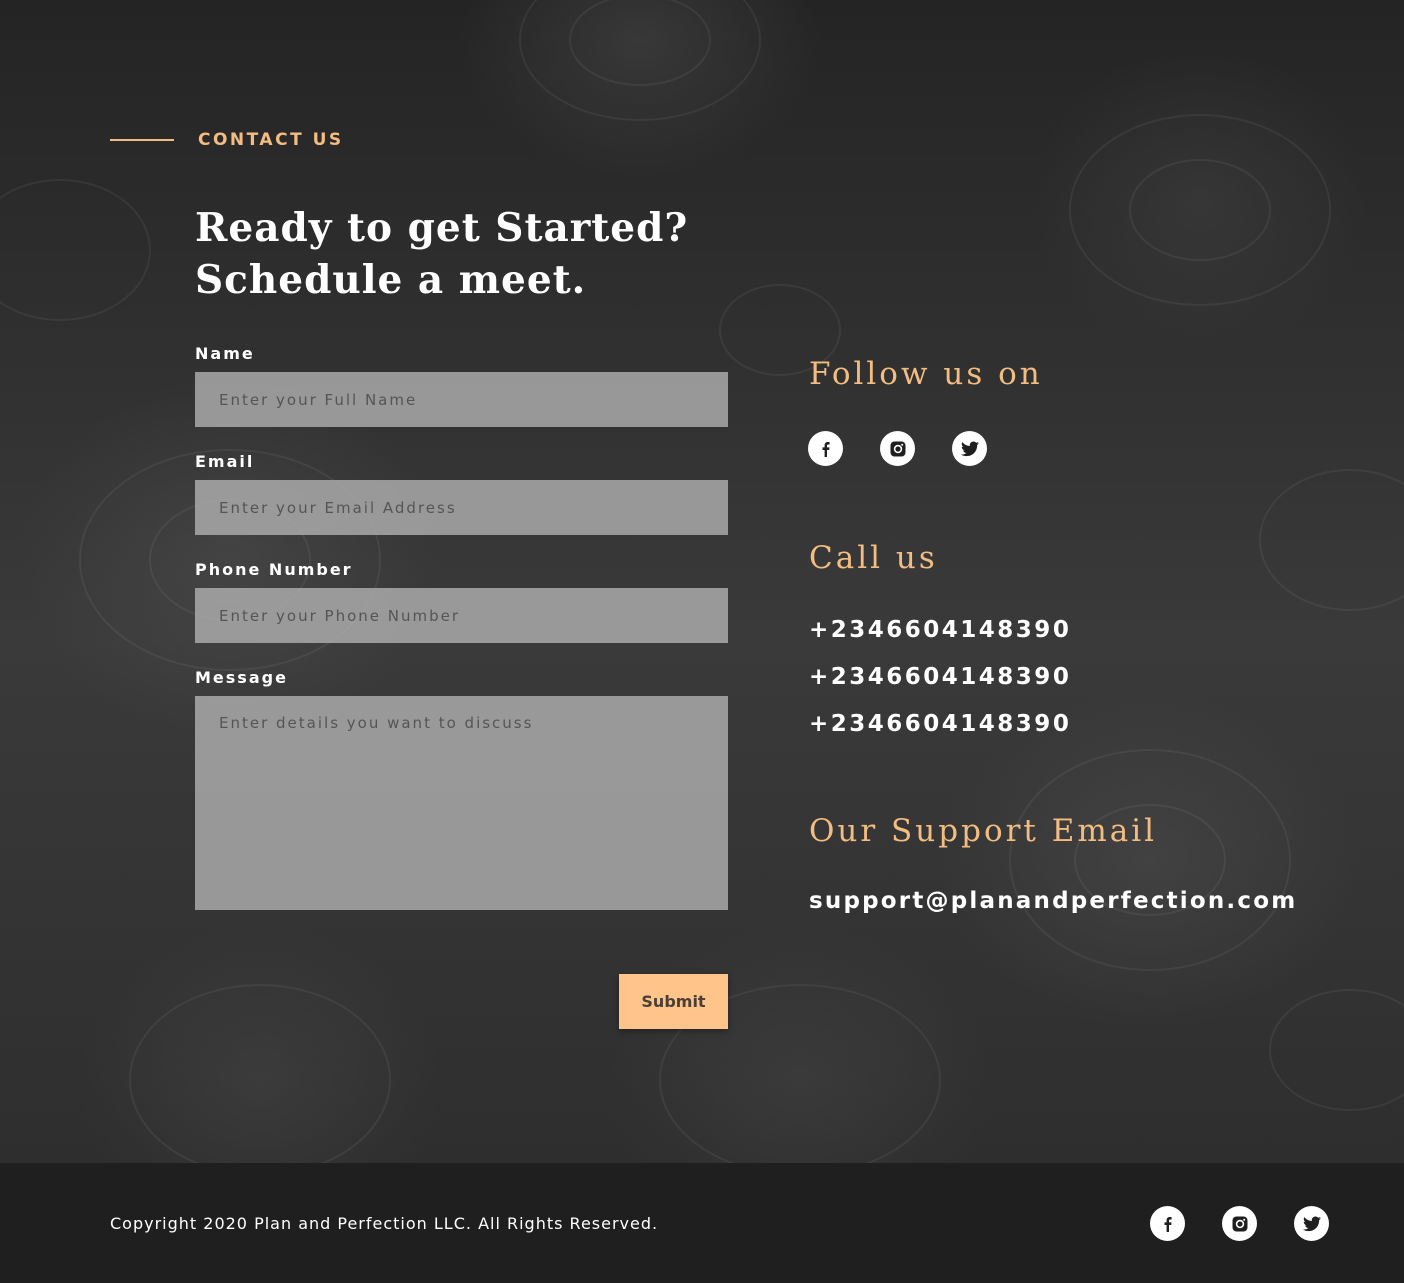  Describe the element at coordinates (225, 353) in the screenshot. I see `name-label: Name` at that location.